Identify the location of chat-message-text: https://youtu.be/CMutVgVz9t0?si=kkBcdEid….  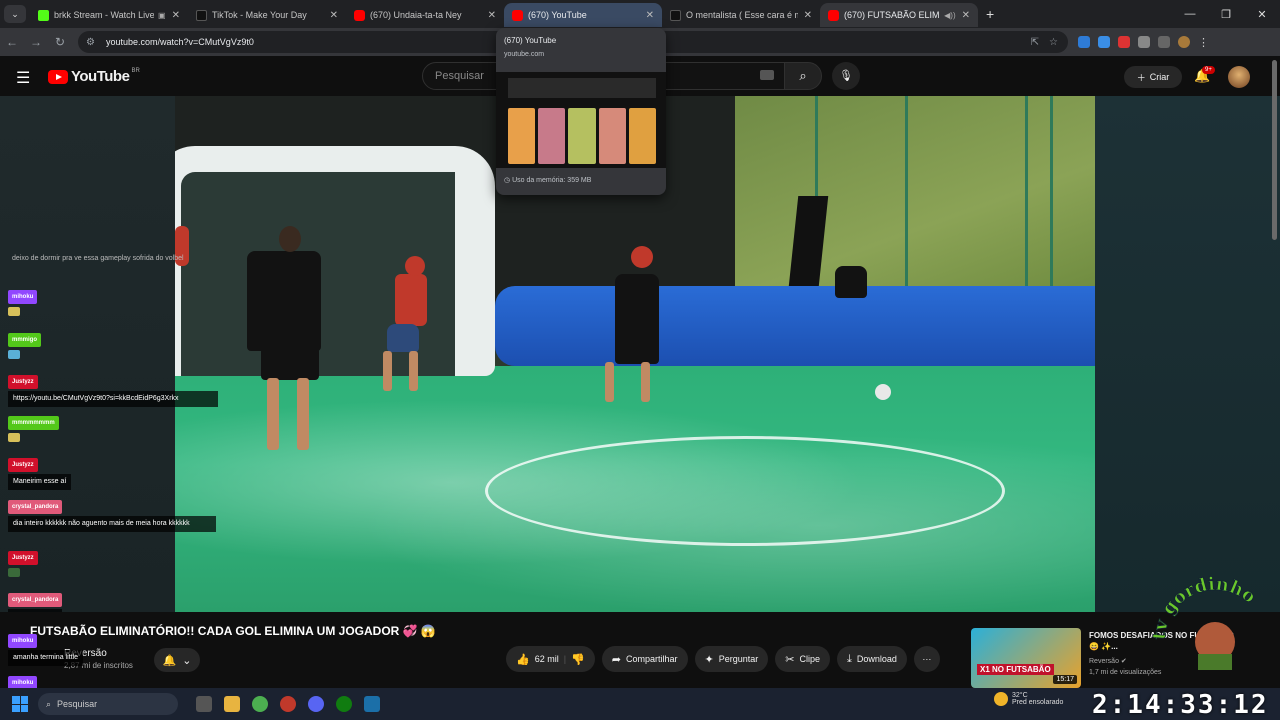
(113, 399).